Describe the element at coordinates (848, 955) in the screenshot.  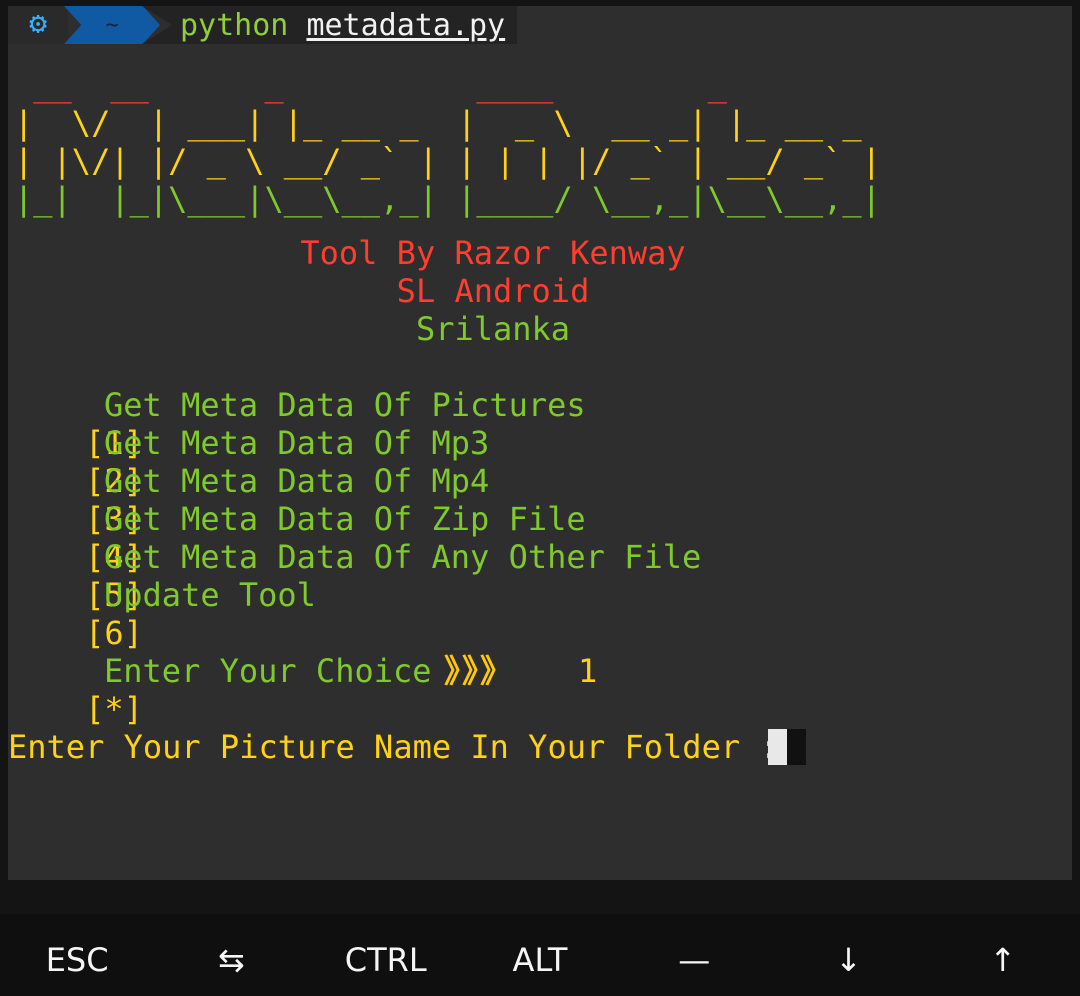
I see `down-arrow-key: ↓` at that location.